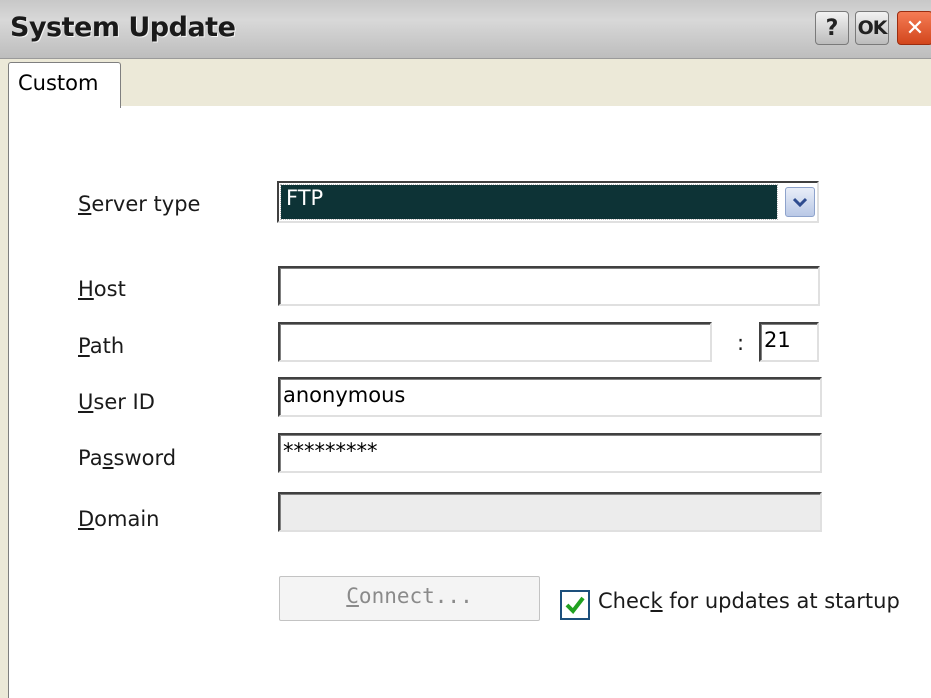 The height and width of the screenshot is (698, 931). What do you see at coordinates (872, 28) in the screenshot?
I see `ok-button: OK` at bounding box center [872, 28].